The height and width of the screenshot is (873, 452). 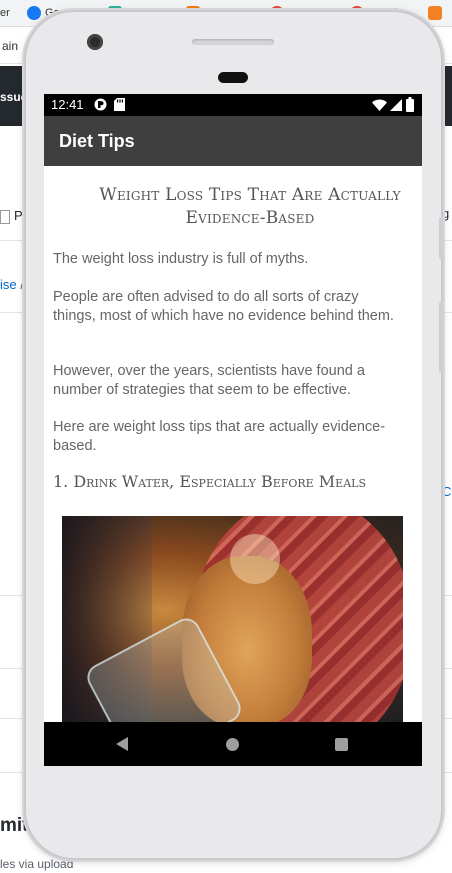 I want to click on status-time: 12:41, so click(x=67, y=104).